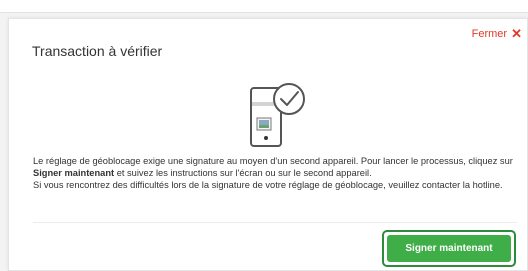 This screenshot has width=528, height=271. What do you see at coordinates (280, 113) in the screenshot?
I see `phone-check-icon` at bounding box center [280, 113].